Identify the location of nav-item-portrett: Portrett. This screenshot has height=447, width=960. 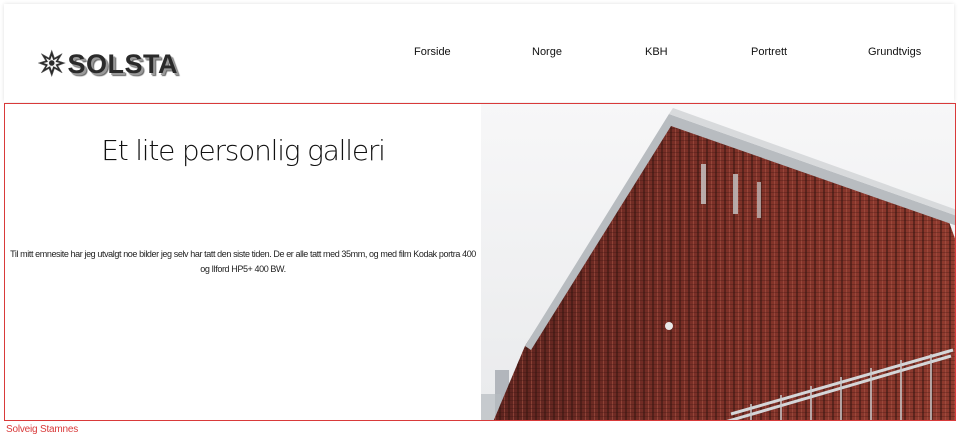
(769, 52).